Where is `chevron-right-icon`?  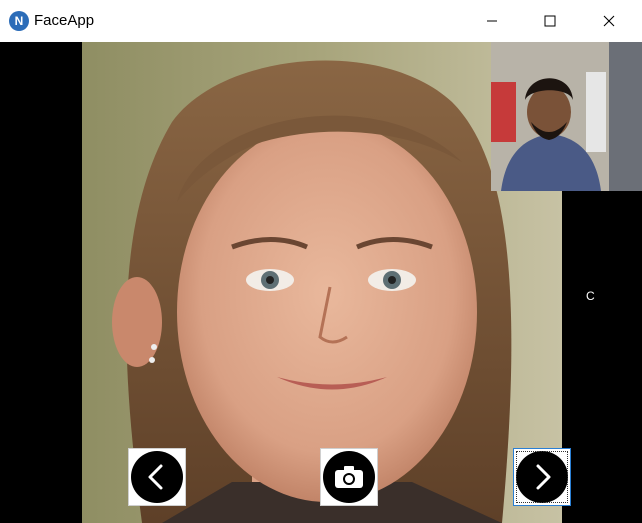
chevron-right-icon is located at coordinates (543, 477).